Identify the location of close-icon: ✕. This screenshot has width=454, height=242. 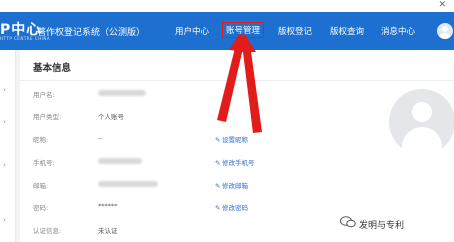
(442, 5).